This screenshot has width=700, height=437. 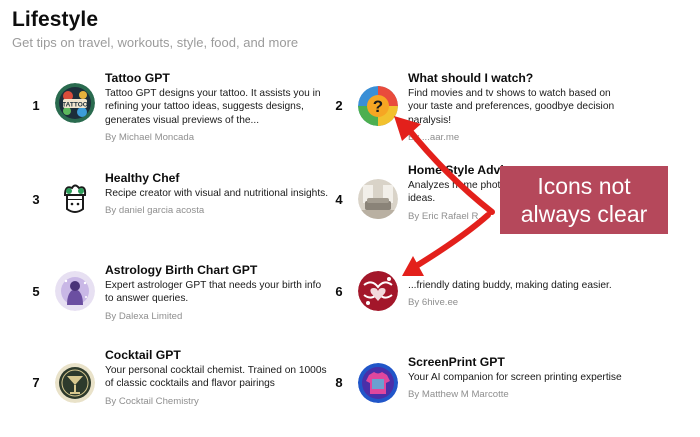 What do you see at coordinates (378, 199) in the screenshot?
I see `living-room-icon` at bounding box center [378, 199].